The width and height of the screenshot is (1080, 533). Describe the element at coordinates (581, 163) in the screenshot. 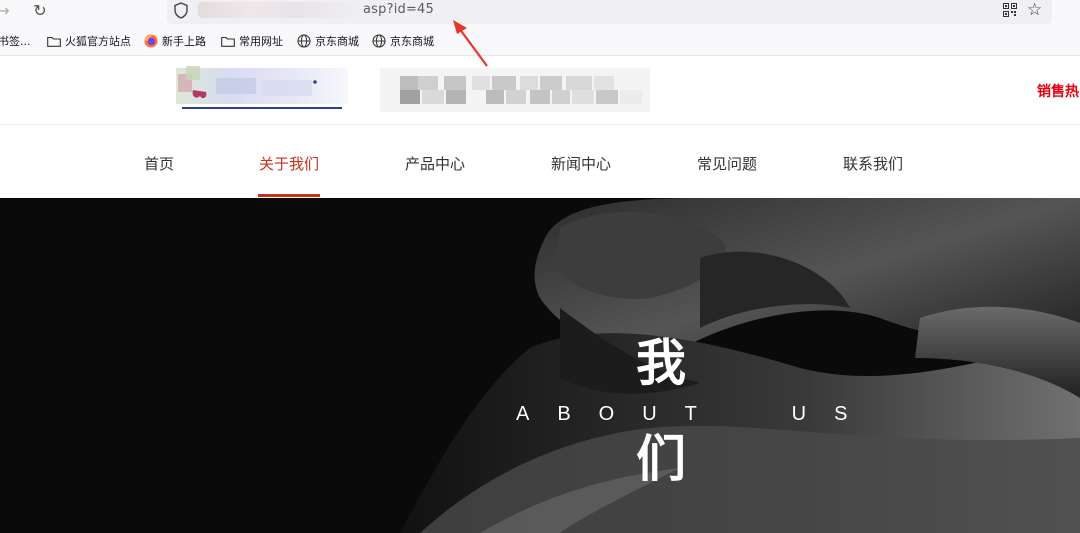

I see `nav-item-news: 新闻中心` at that location.